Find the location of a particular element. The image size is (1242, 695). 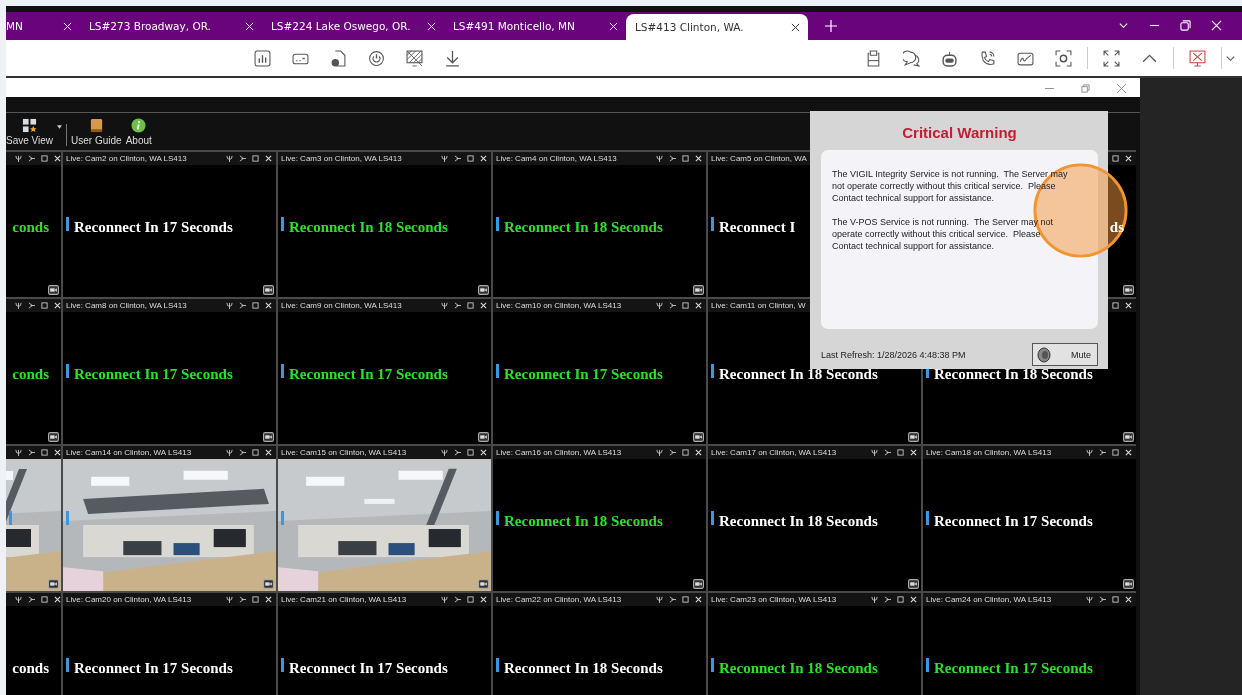

reconnect-message: Reconnect I is located at coordinates (757, 227).